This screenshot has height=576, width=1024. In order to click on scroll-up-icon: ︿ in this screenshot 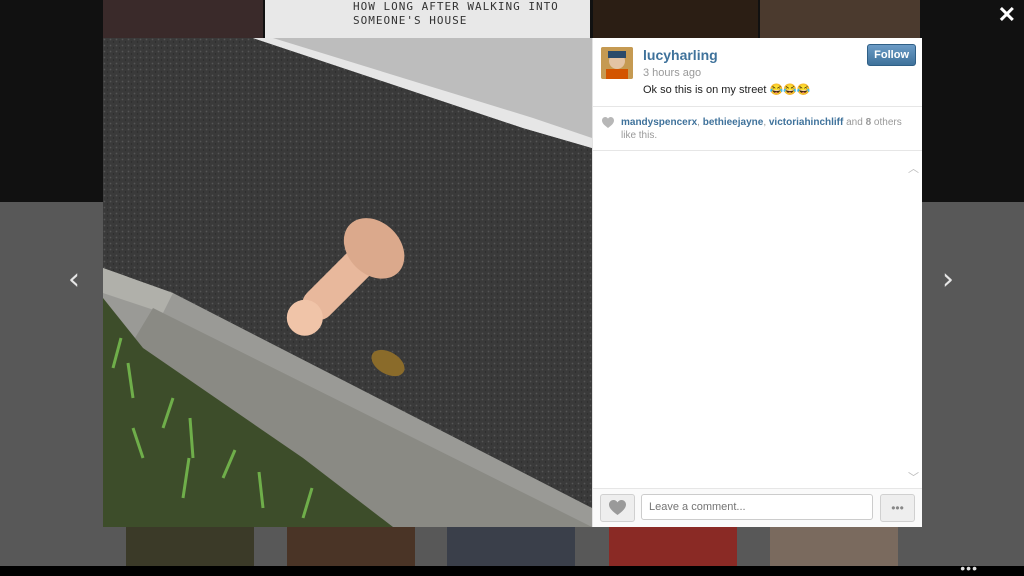, I will do `click(913, 168)`.